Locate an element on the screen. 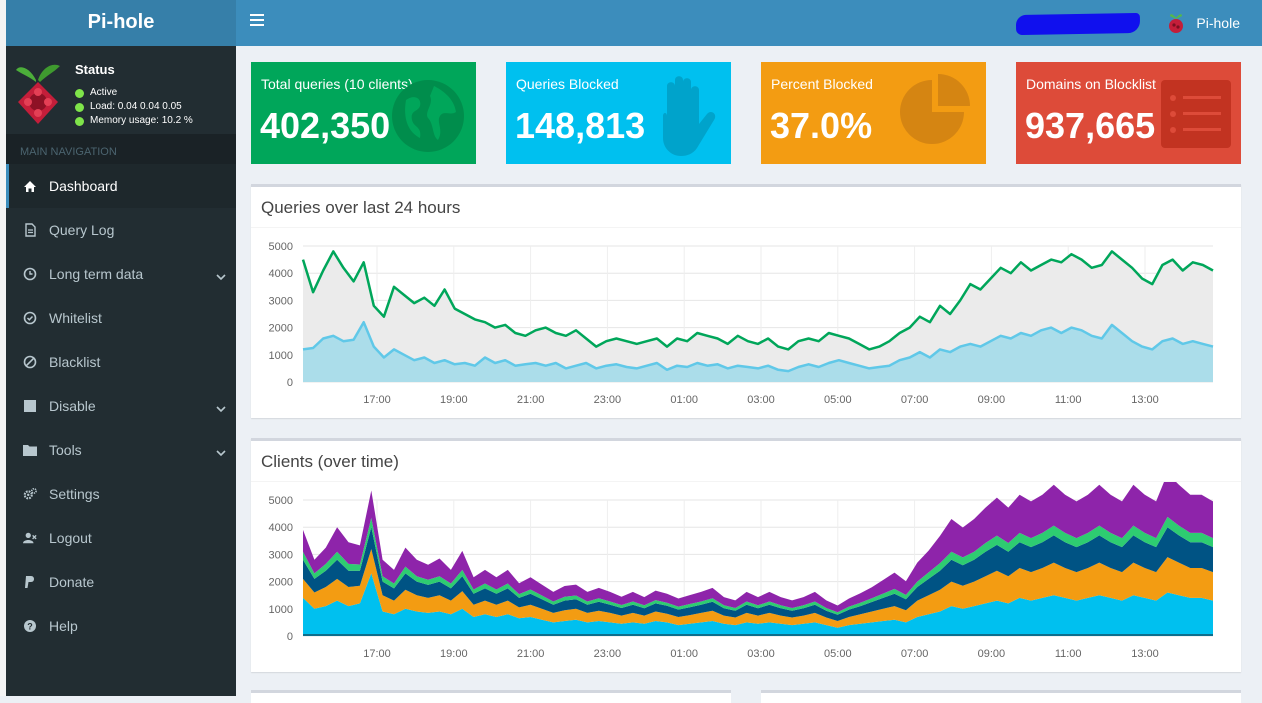  status-active: Active is located at coordinates (104, 92).